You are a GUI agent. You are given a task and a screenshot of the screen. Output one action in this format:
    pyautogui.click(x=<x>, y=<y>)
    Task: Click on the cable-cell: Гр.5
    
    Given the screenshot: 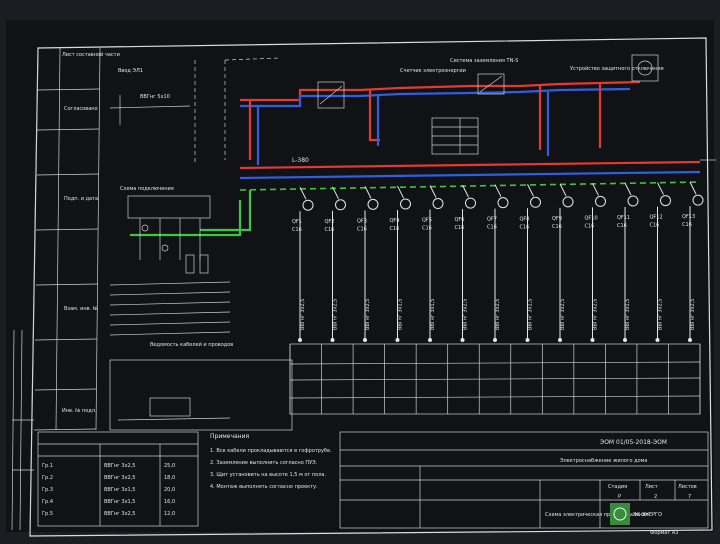 What is the action you would take?
    pyautogui.click(x=47, y=514)
    